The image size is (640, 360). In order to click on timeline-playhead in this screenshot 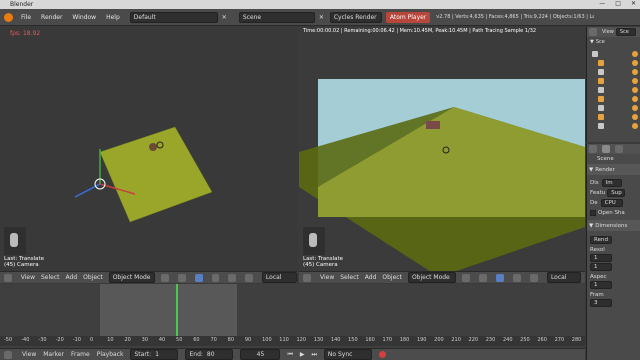, I will do `click(177, 310)`.